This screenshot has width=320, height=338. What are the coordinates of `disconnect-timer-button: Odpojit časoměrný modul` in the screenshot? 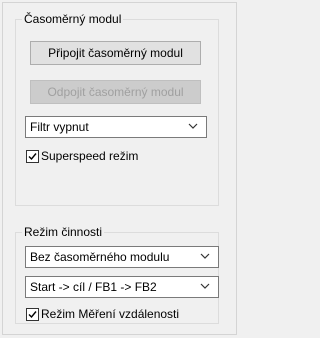 It's located at (115, 92).